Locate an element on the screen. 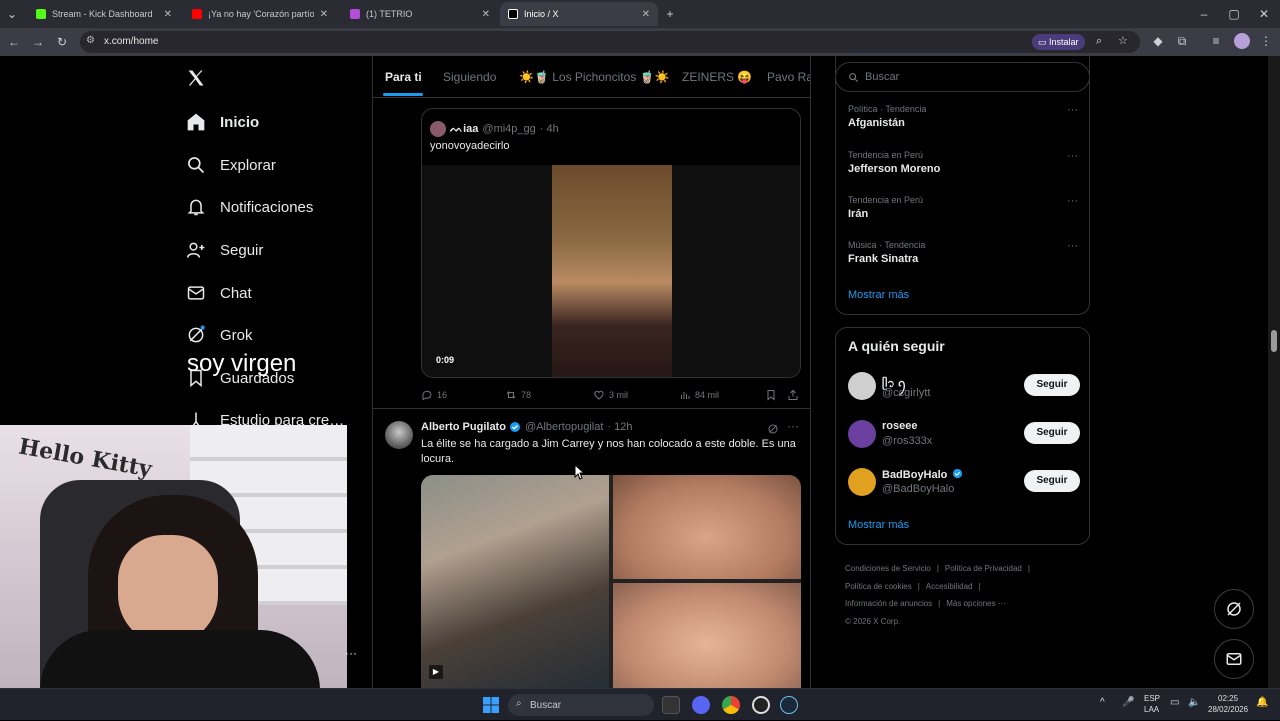 Image resolution: width=1280 pixels, height=721 pixels. windows-start-icon is located at coordinates (491, 705).